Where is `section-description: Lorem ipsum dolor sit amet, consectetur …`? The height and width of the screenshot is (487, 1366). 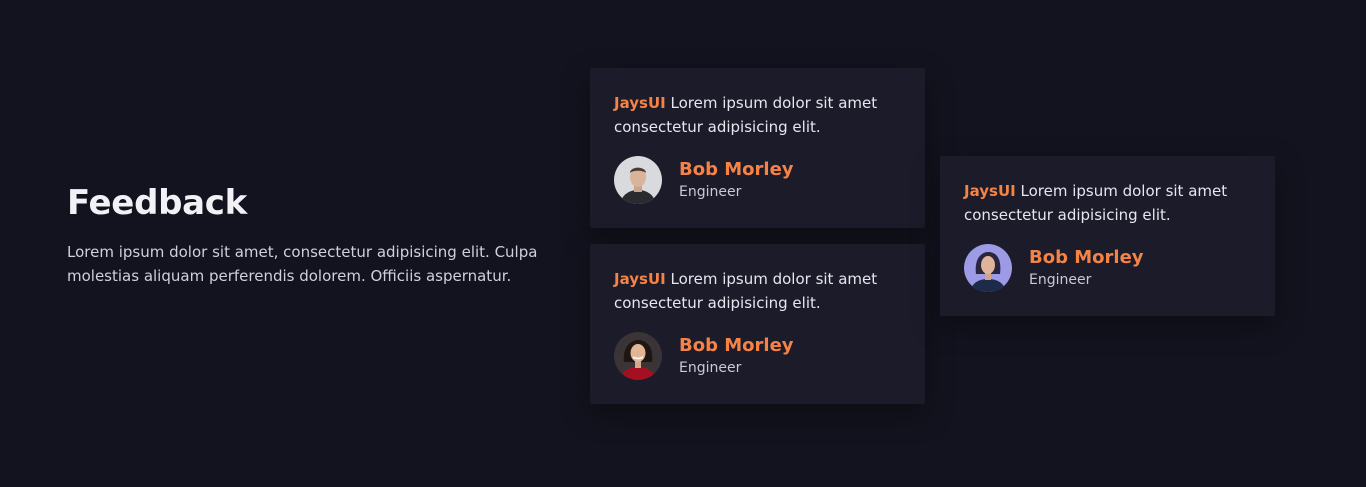
section-description: Lorem ipsum dolor sit amet, consectetur … is located at coordinates (302, 264).